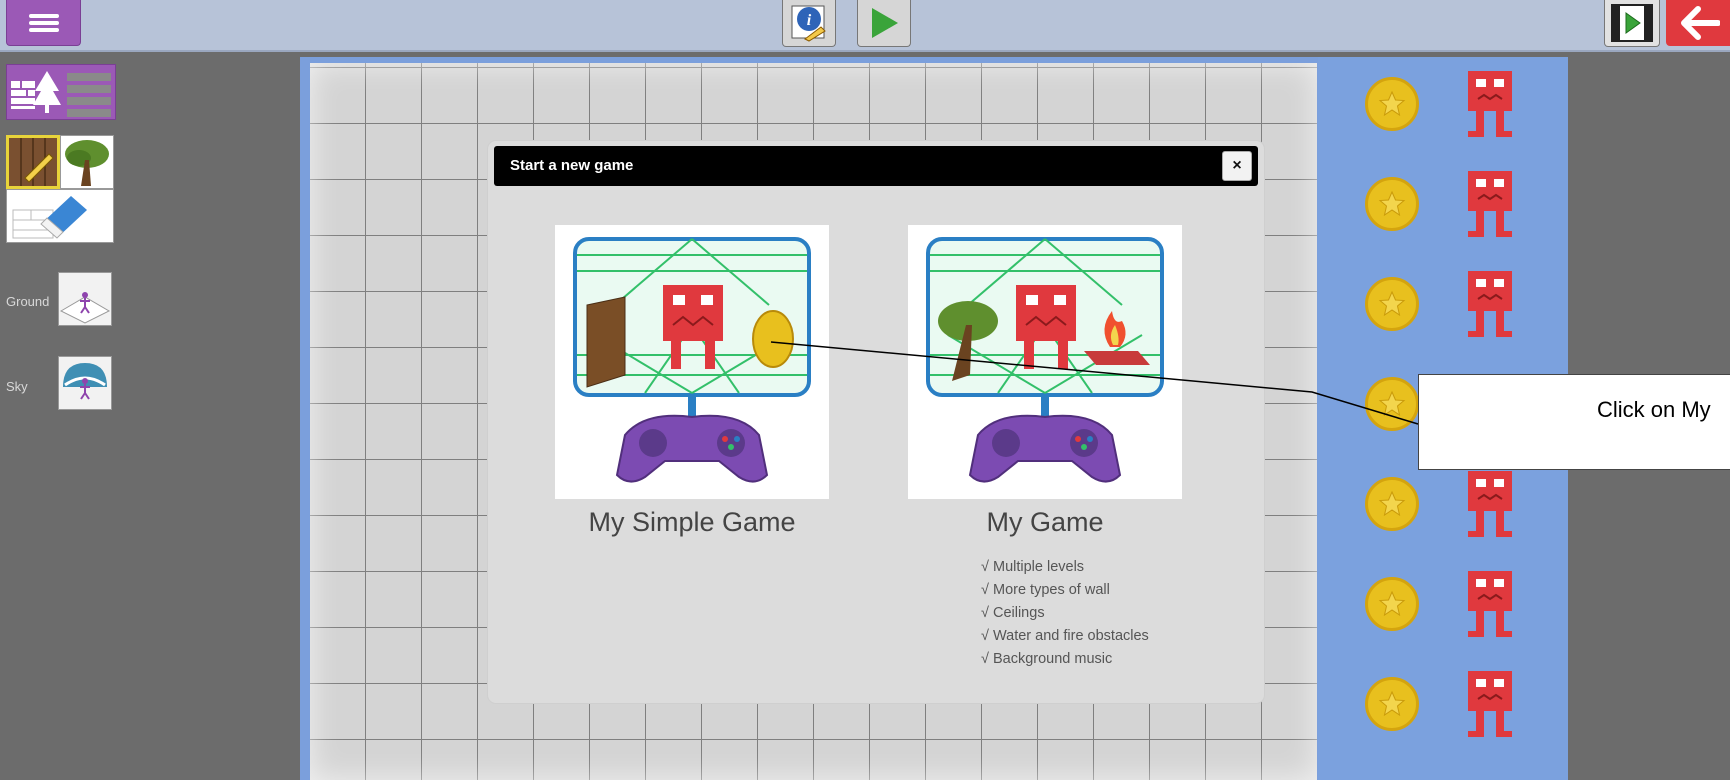 The height and width of the screenshot is (780, 1730). What do you see at coordinates (17, 386) in the screenshot?
I see `sky-label: Sky` at bounding box center [17, 386].